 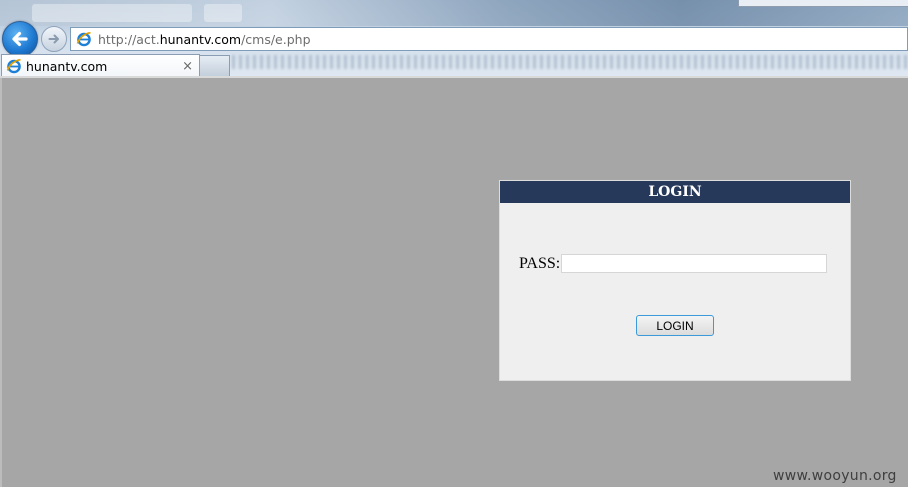 What do you see at coordinates (214, 65) in the screenshot?
I see `new-tab-button` at bounding box center [214, 65].